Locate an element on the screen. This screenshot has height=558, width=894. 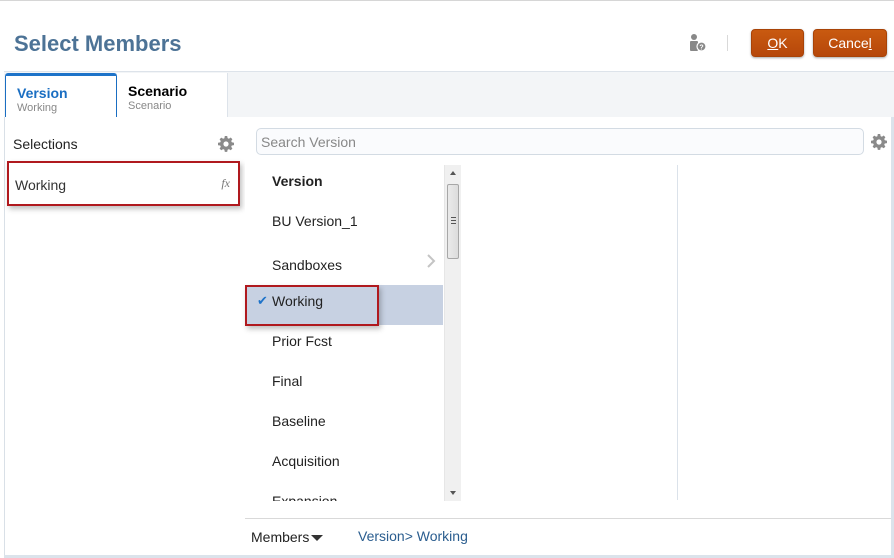
breadcrumb-item: Working is located at coordinates (442, 536).